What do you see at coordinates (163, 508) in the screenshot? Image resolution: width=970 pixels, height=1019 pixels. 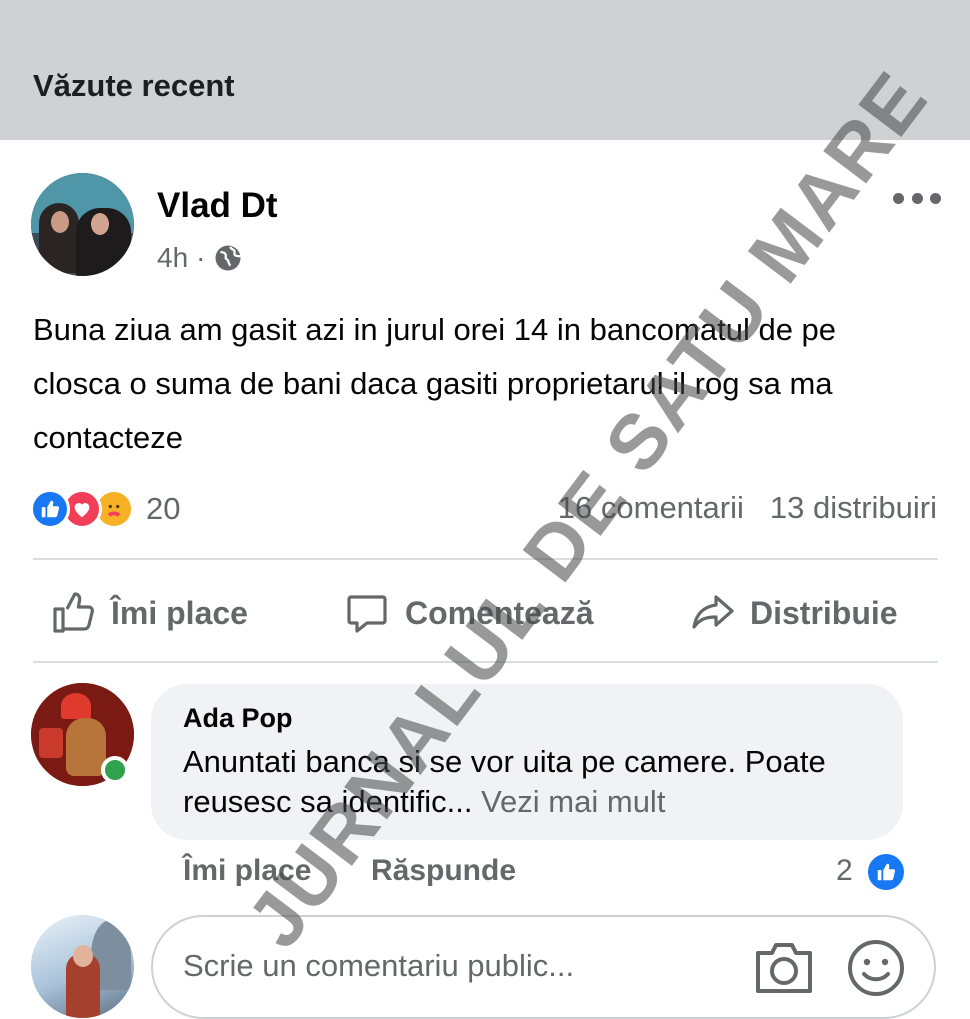 I see `reaction-count: 20` at bounding box center [163, 508].